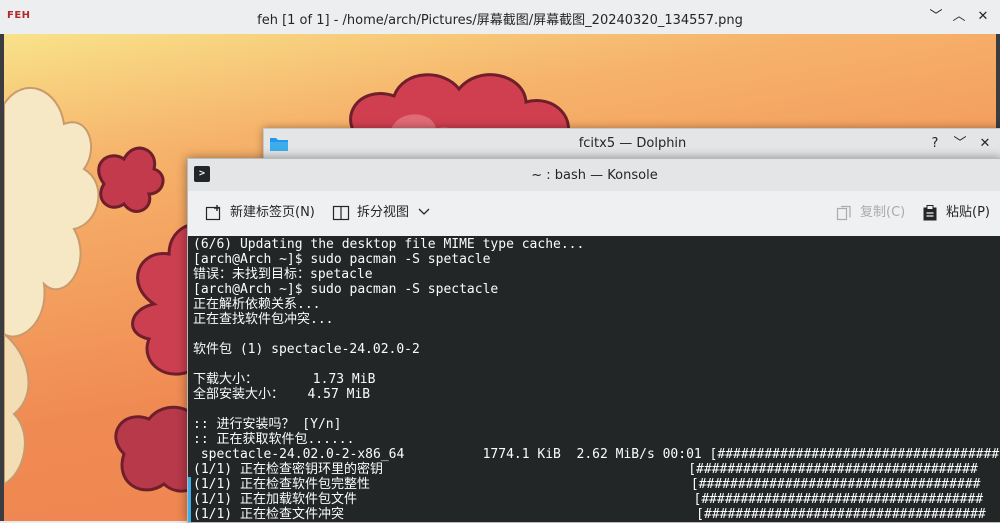  I want to click on terminal-line: [arch@Arch ~]$ sudo pacman -S spetacle, so click(342, 259).